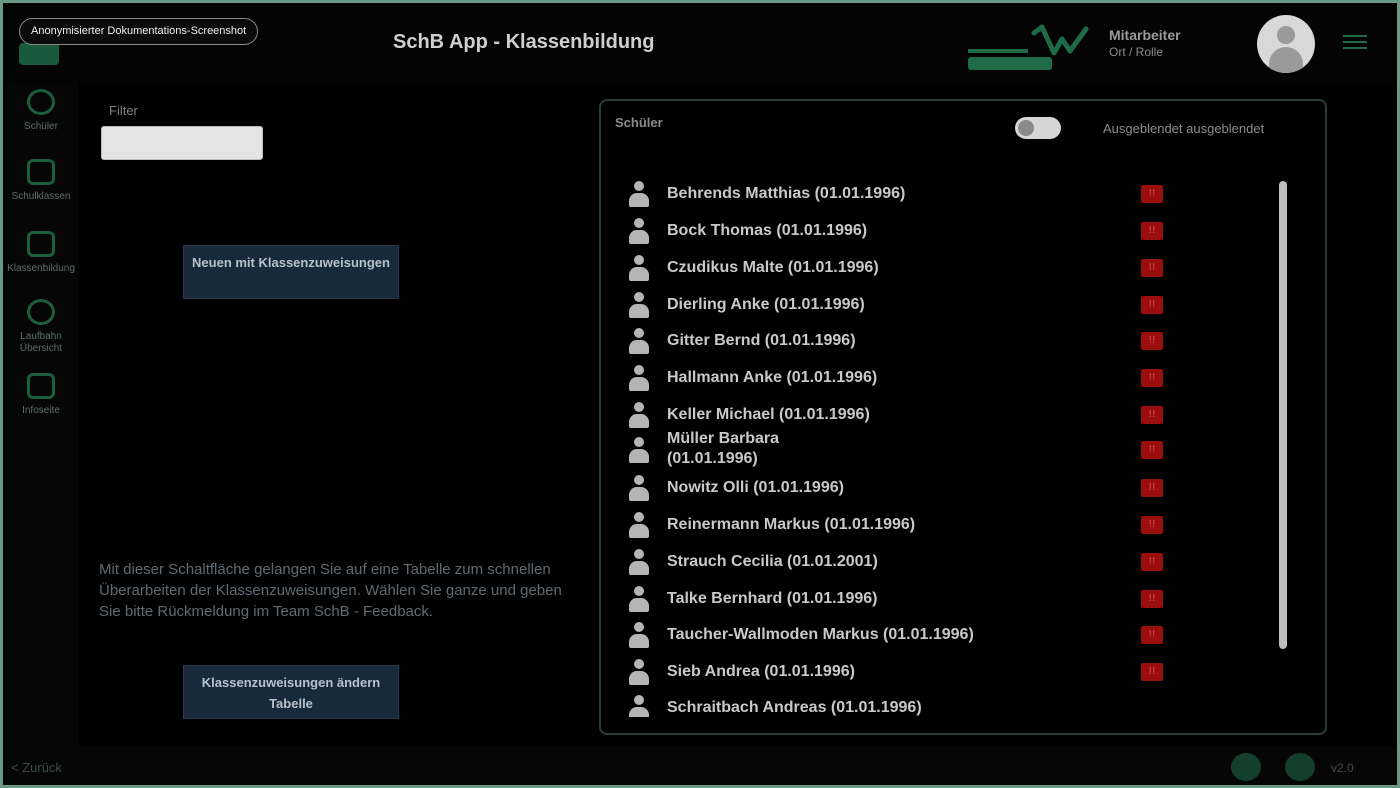  What do you see at coordinates (1060, 40) in the screenshot?
I see `checkmark-logo-icon` at bounding box center [1060, 40].